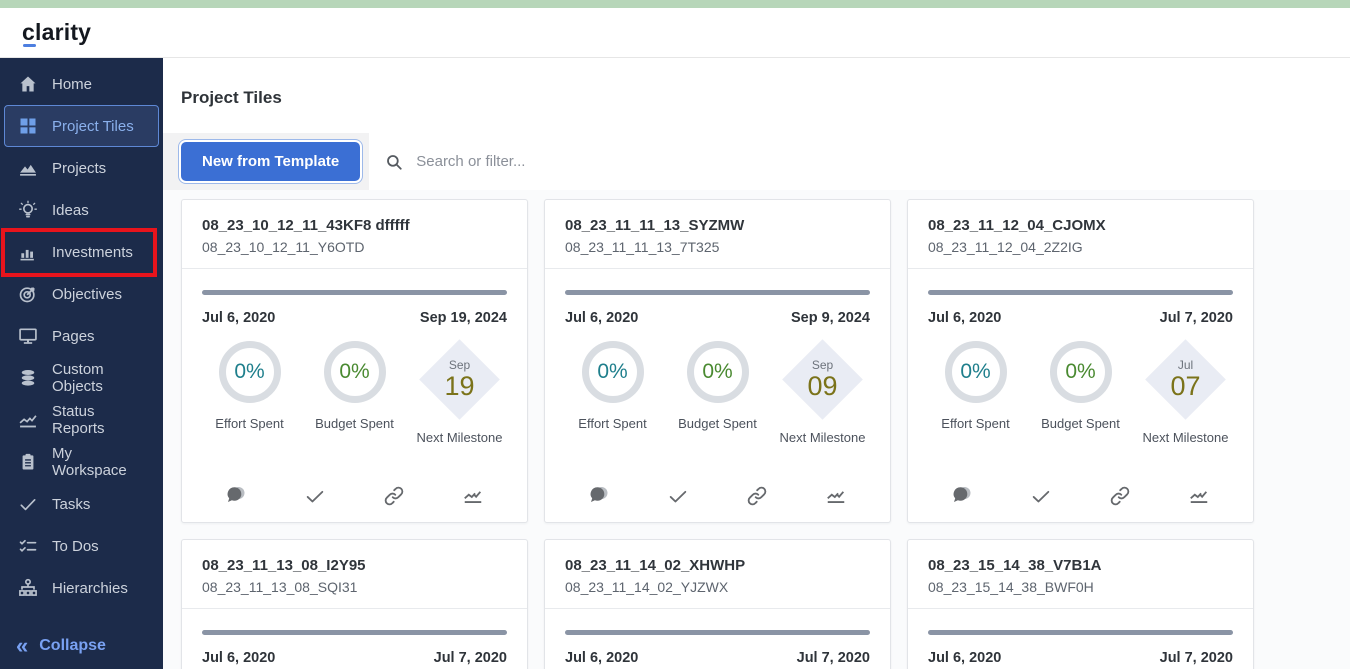 Image resolution: width=1350 pixels, height=670 pixels. I want to click on new-from-template-button: New from Template, so click(271, 161).